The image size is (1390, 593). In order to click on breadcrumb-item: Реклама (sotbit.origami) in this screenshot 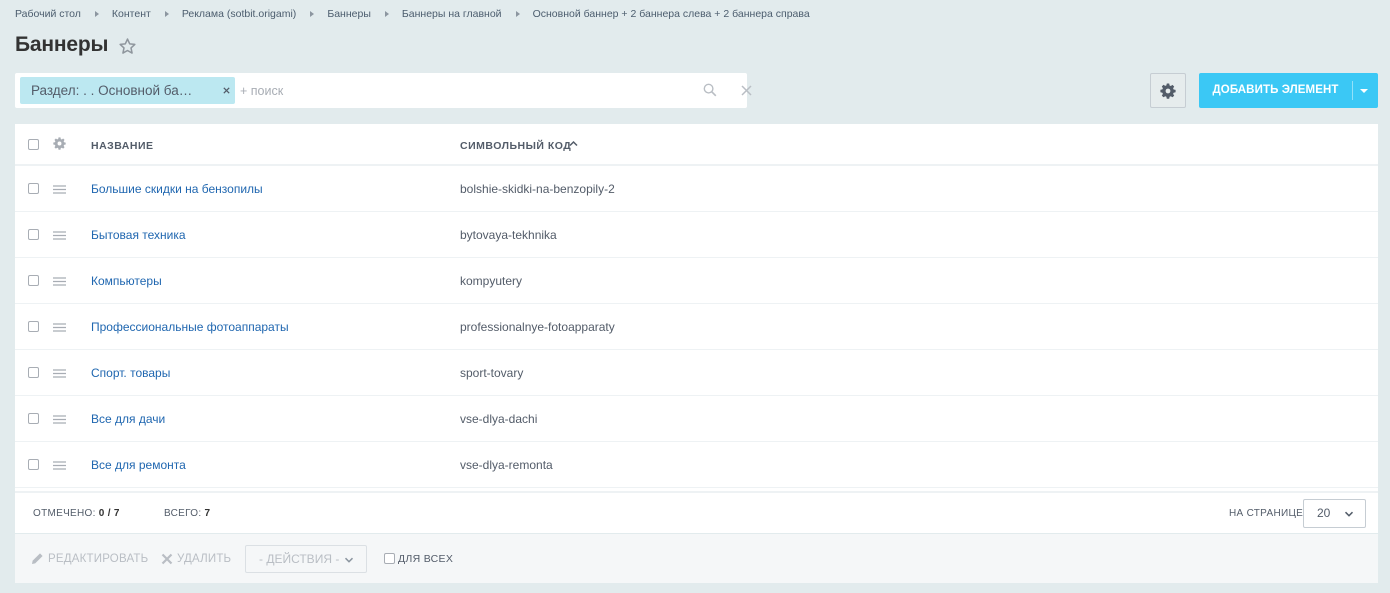, I will do `click(239, 14)`.